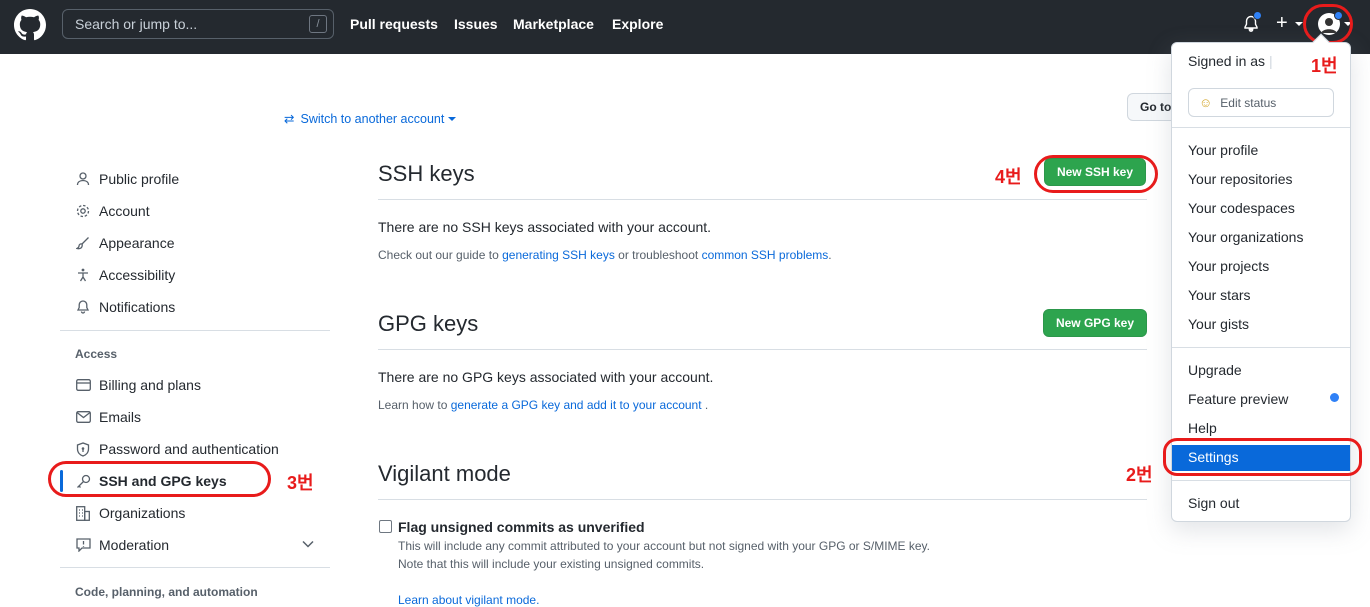  I want to click on gpg-keys-title: GPG keys, so click(428, 323).